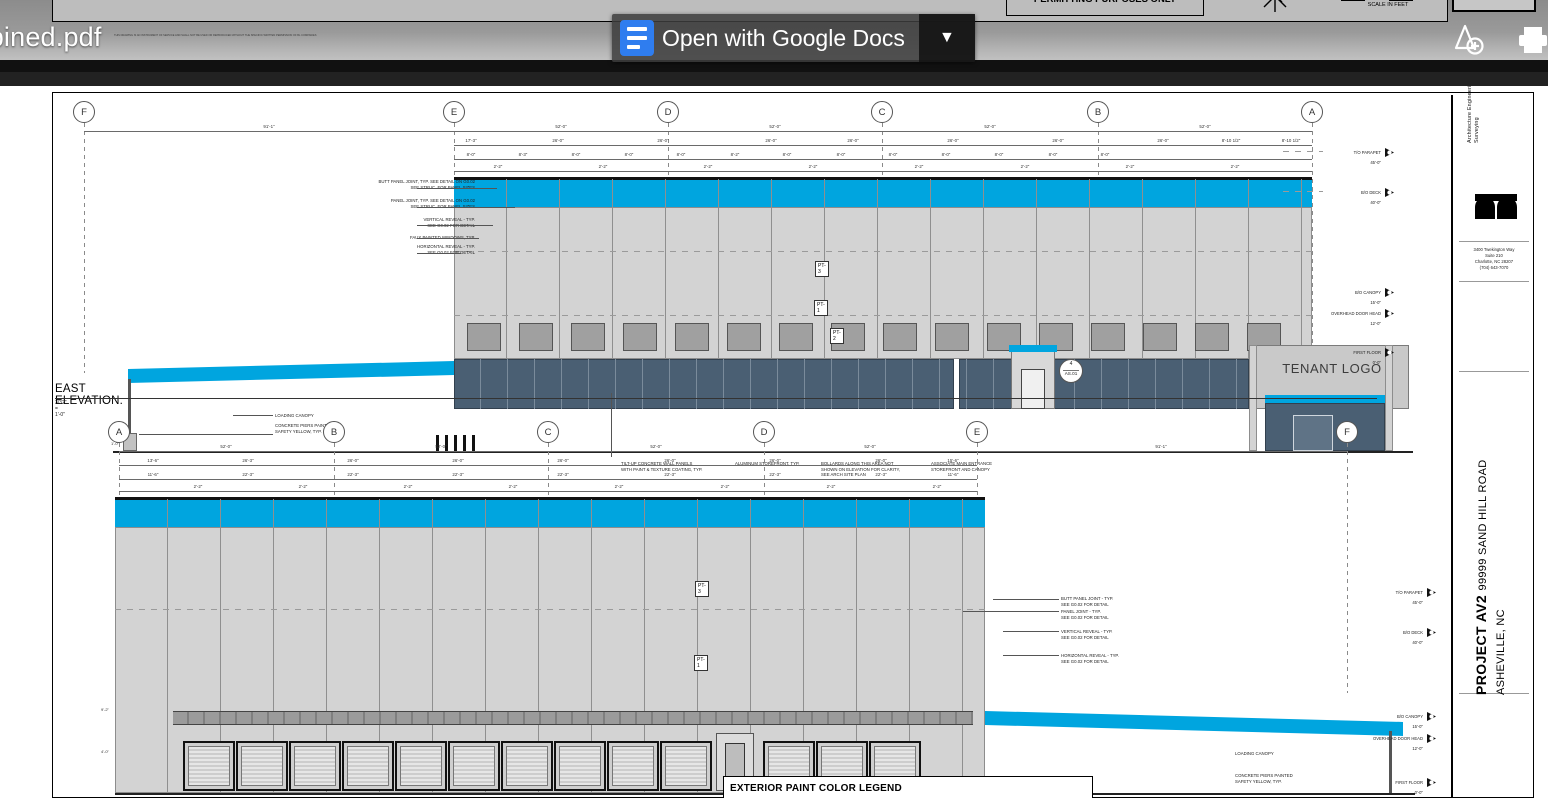  I want to click on dim-bay-7: 26'-0", so click(1163, 140).